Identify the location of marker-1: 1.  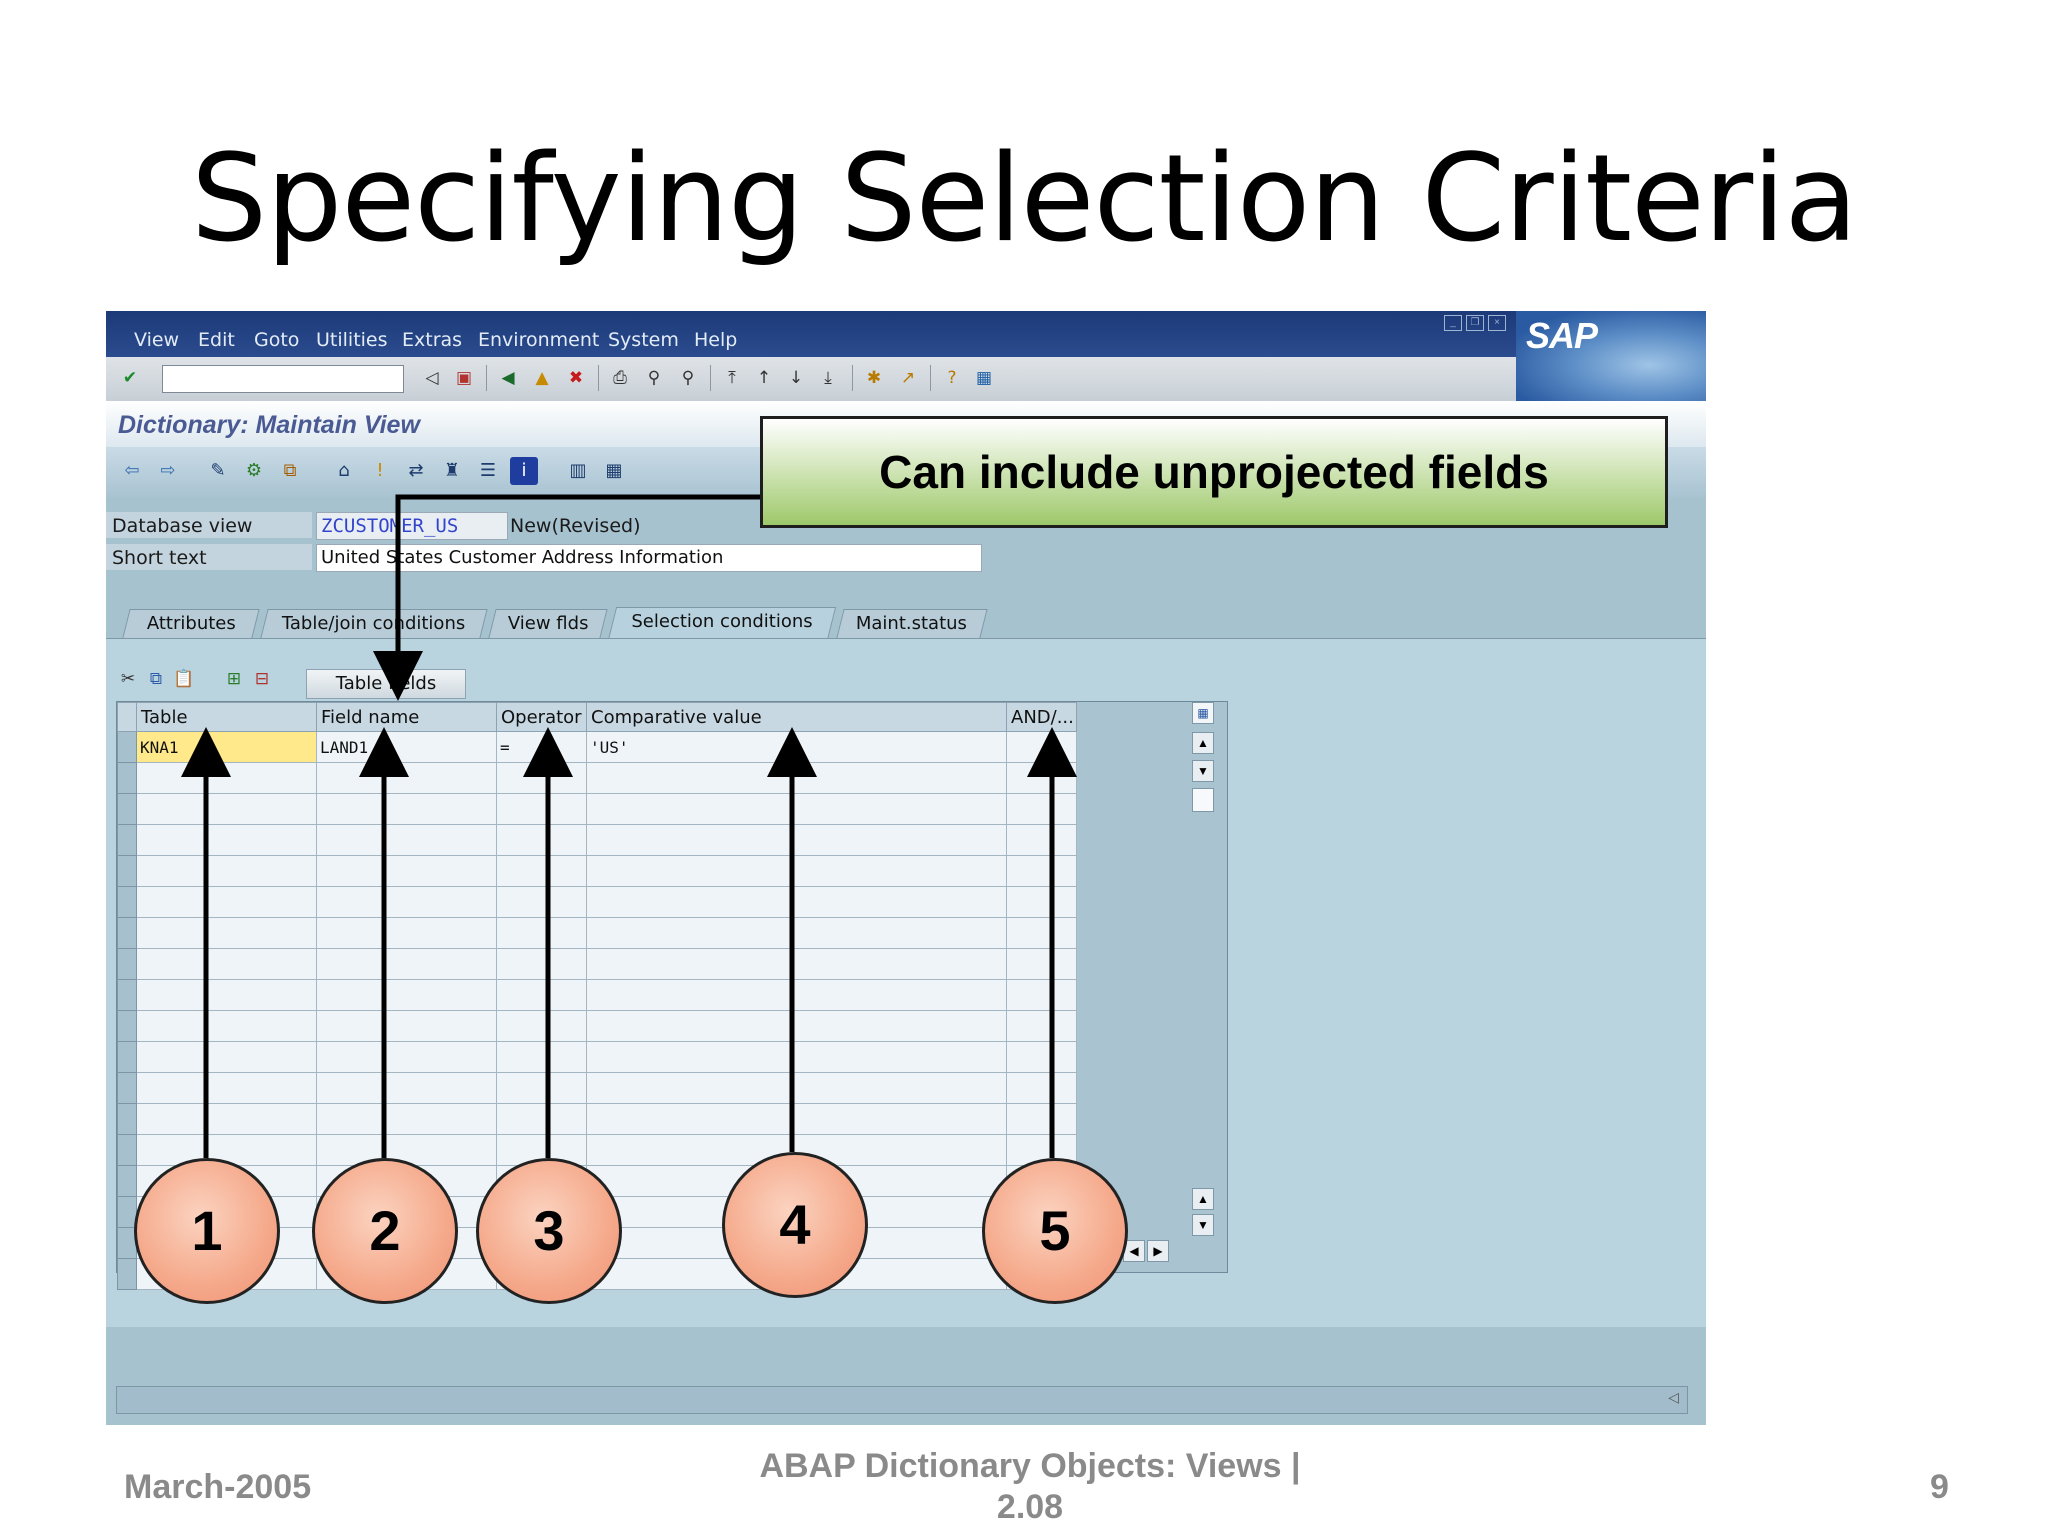
(207, 1231).